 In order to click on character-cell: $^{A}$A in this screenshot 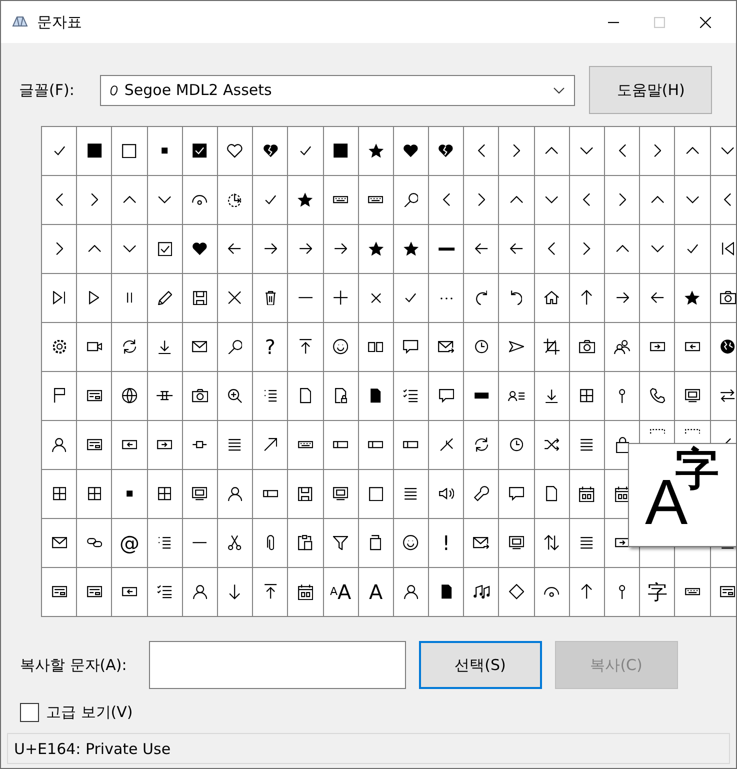, I will do `click(341, 592)`.